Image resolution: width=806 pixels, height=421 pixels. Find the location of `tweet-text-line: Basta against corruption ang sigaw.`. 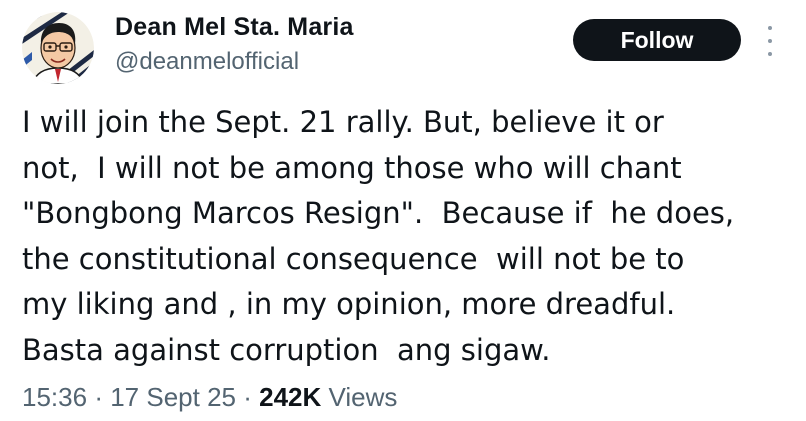

tweet-text-line: Basta against corruption ang sigaw. is located at coordinates (286, 349).